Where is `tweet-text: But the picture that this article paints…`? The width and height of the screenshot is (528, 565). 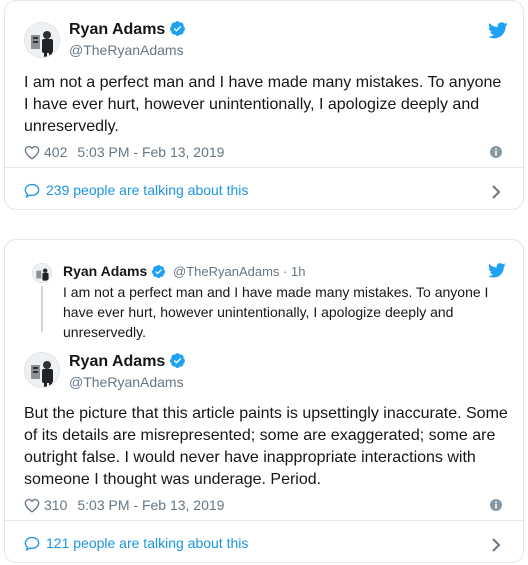
tweet-text: But the picture that this article paints… is located at coordinates (266, 446).